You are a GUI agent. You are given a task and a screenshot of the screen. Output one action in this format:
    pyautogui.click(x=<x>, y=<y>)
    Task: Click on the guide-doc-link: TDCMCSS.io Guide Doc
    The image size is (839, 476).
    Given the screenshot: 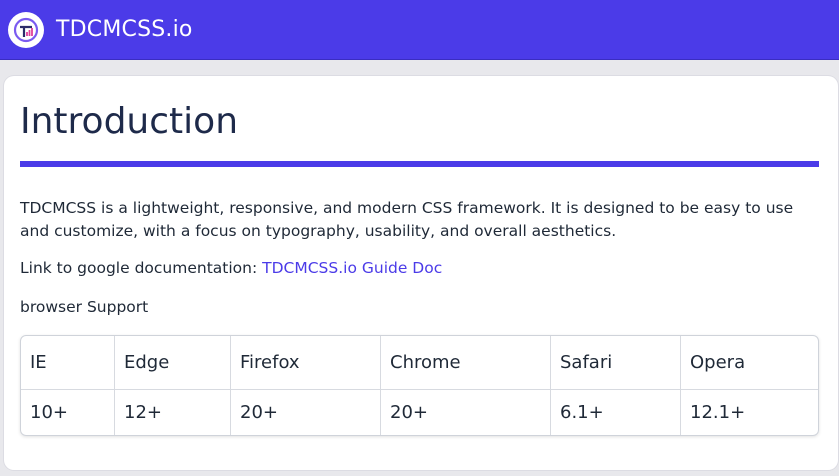 What is the action you would take?
    pyautogui.click(x=352, y=268)
    